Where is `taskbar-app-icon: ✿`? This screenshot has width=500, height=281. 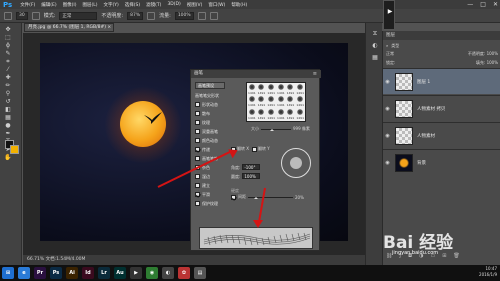
taskbar-app-icon: ✿ is located at coordinates (184, 273).